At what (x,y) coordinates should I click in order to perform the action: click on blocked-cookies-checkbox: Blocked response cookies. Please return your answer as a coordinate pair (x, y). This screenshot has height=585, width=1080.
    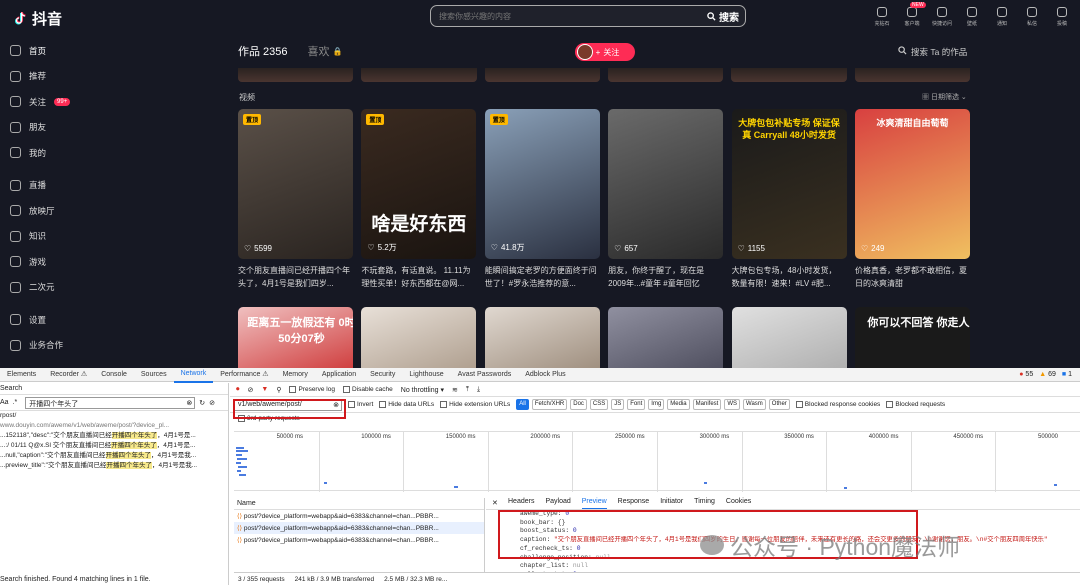
    Looking at the image, I should click on (837, 404).